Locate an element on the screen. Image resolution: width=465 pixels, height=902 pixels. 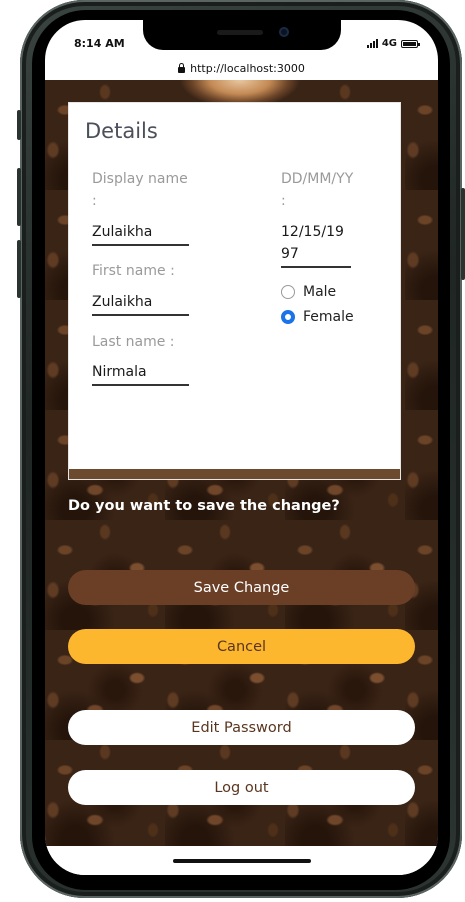
display-name-label: Display name : is located at coordinates (140, 190).